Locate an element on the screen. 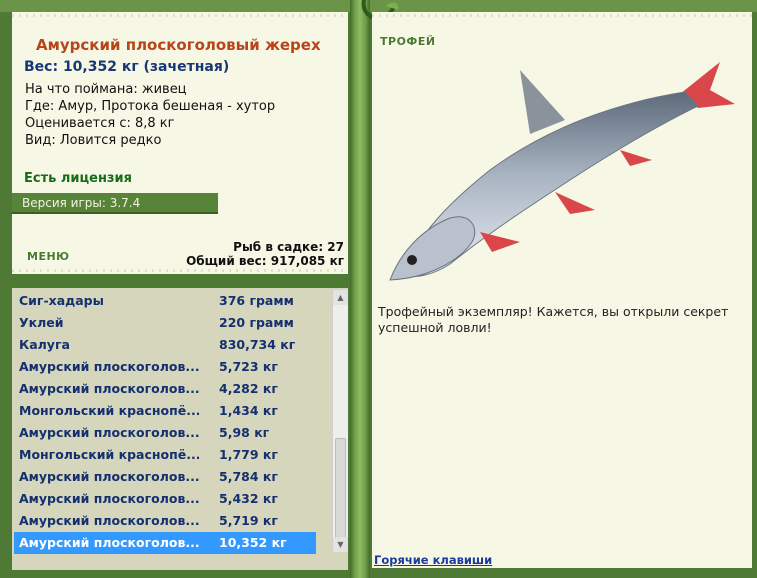 The height and width of the screenshot is (578, 757). hotkeys-link: Горячие клавиши is located at coordinates (433, 560).